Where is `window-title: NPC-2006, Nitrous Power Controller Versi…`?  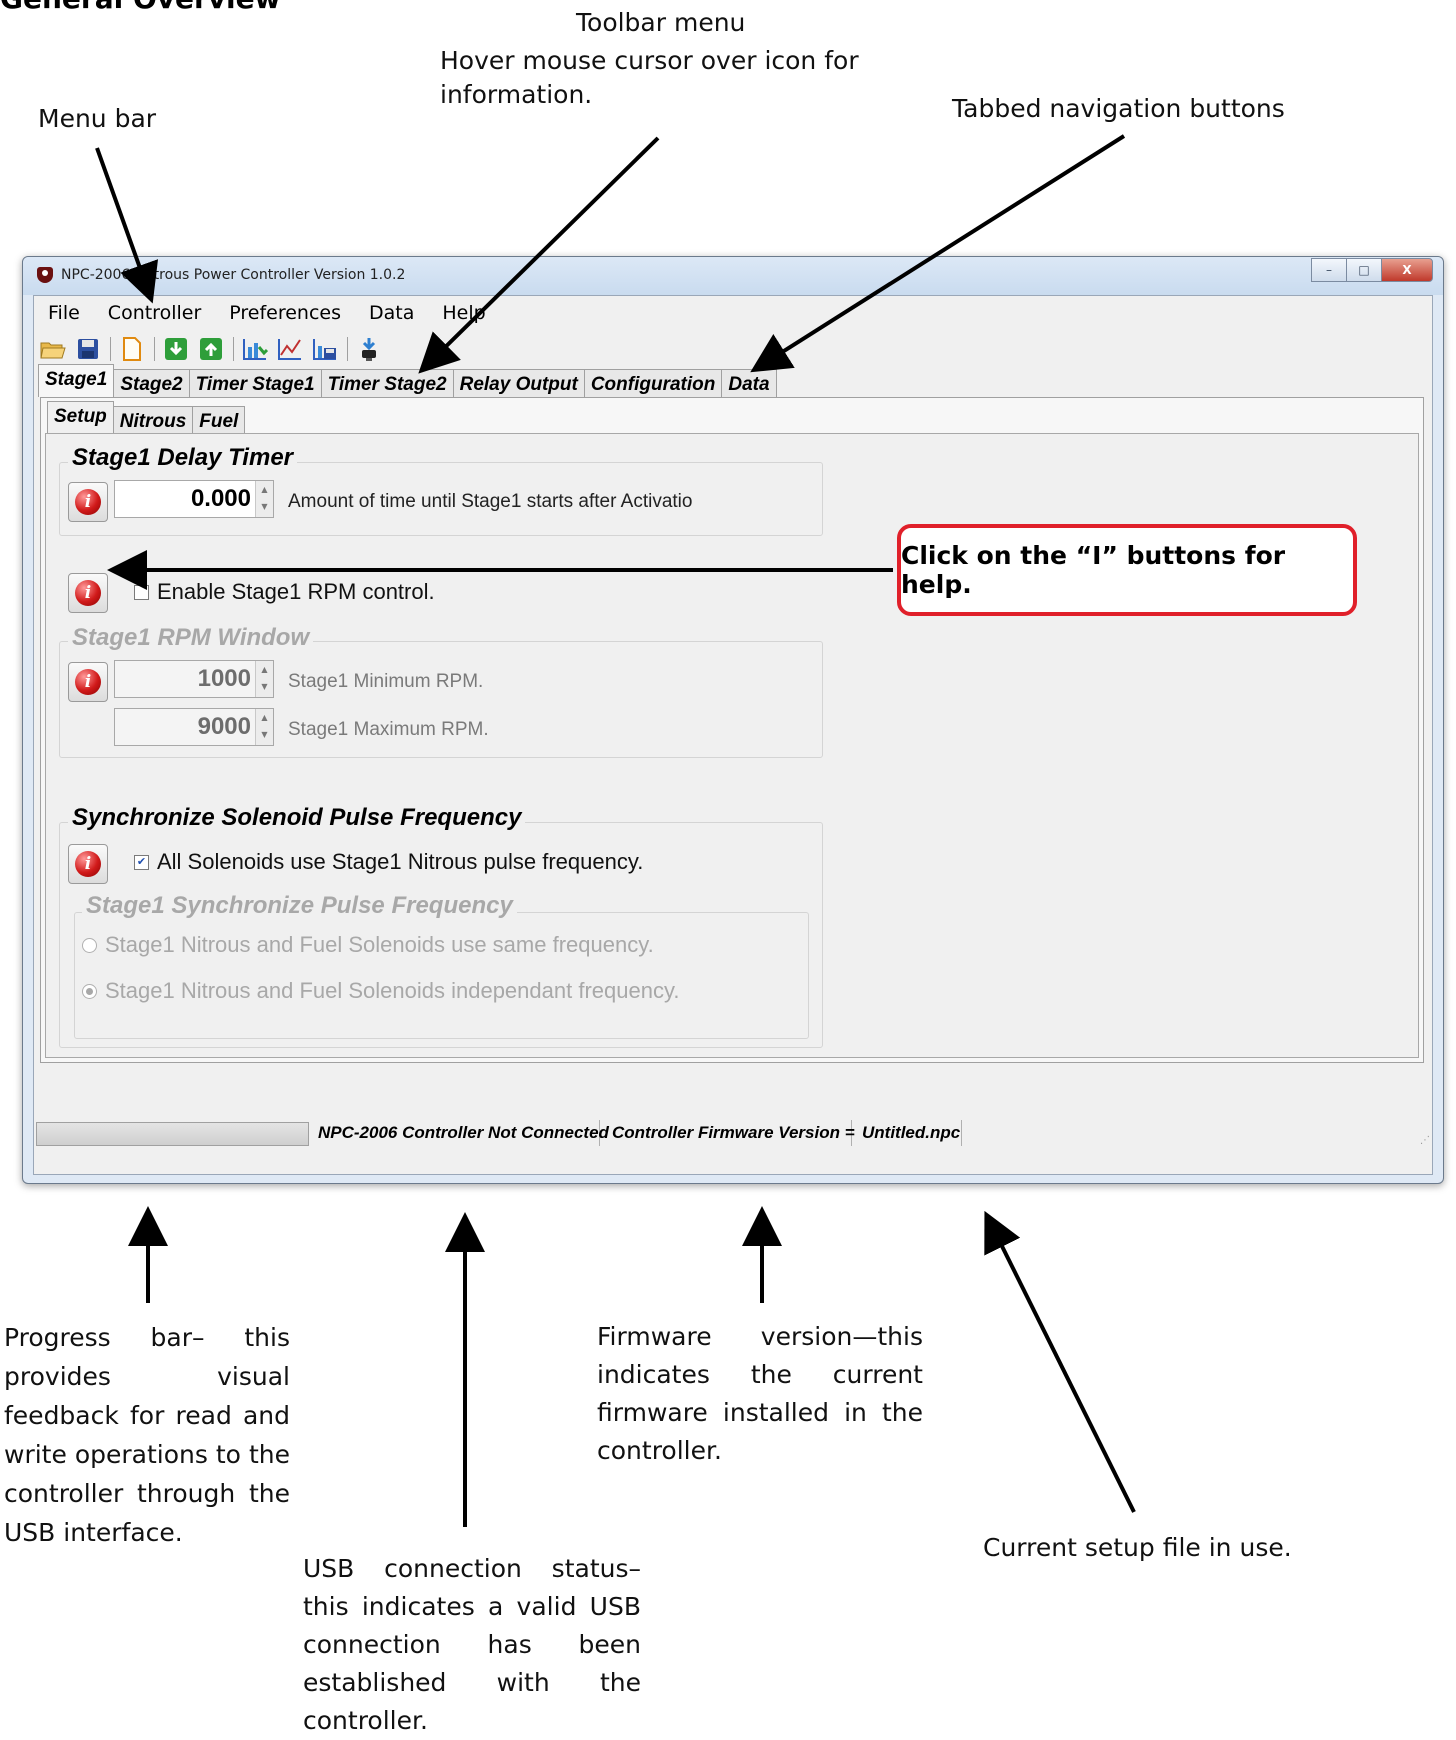 window-title: NPC-2006, Nitrous Power Controller Versi… is located at coordinates (233, 275).